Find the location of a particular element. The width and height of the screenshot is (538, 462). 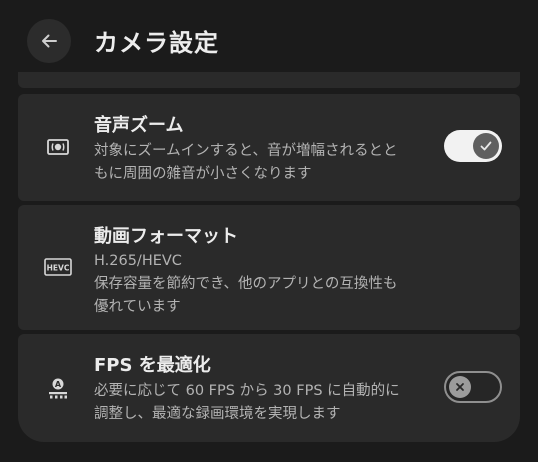

setting-description-line: もに周囲の雑音が小さくなります is located at coordinates (203, 174).